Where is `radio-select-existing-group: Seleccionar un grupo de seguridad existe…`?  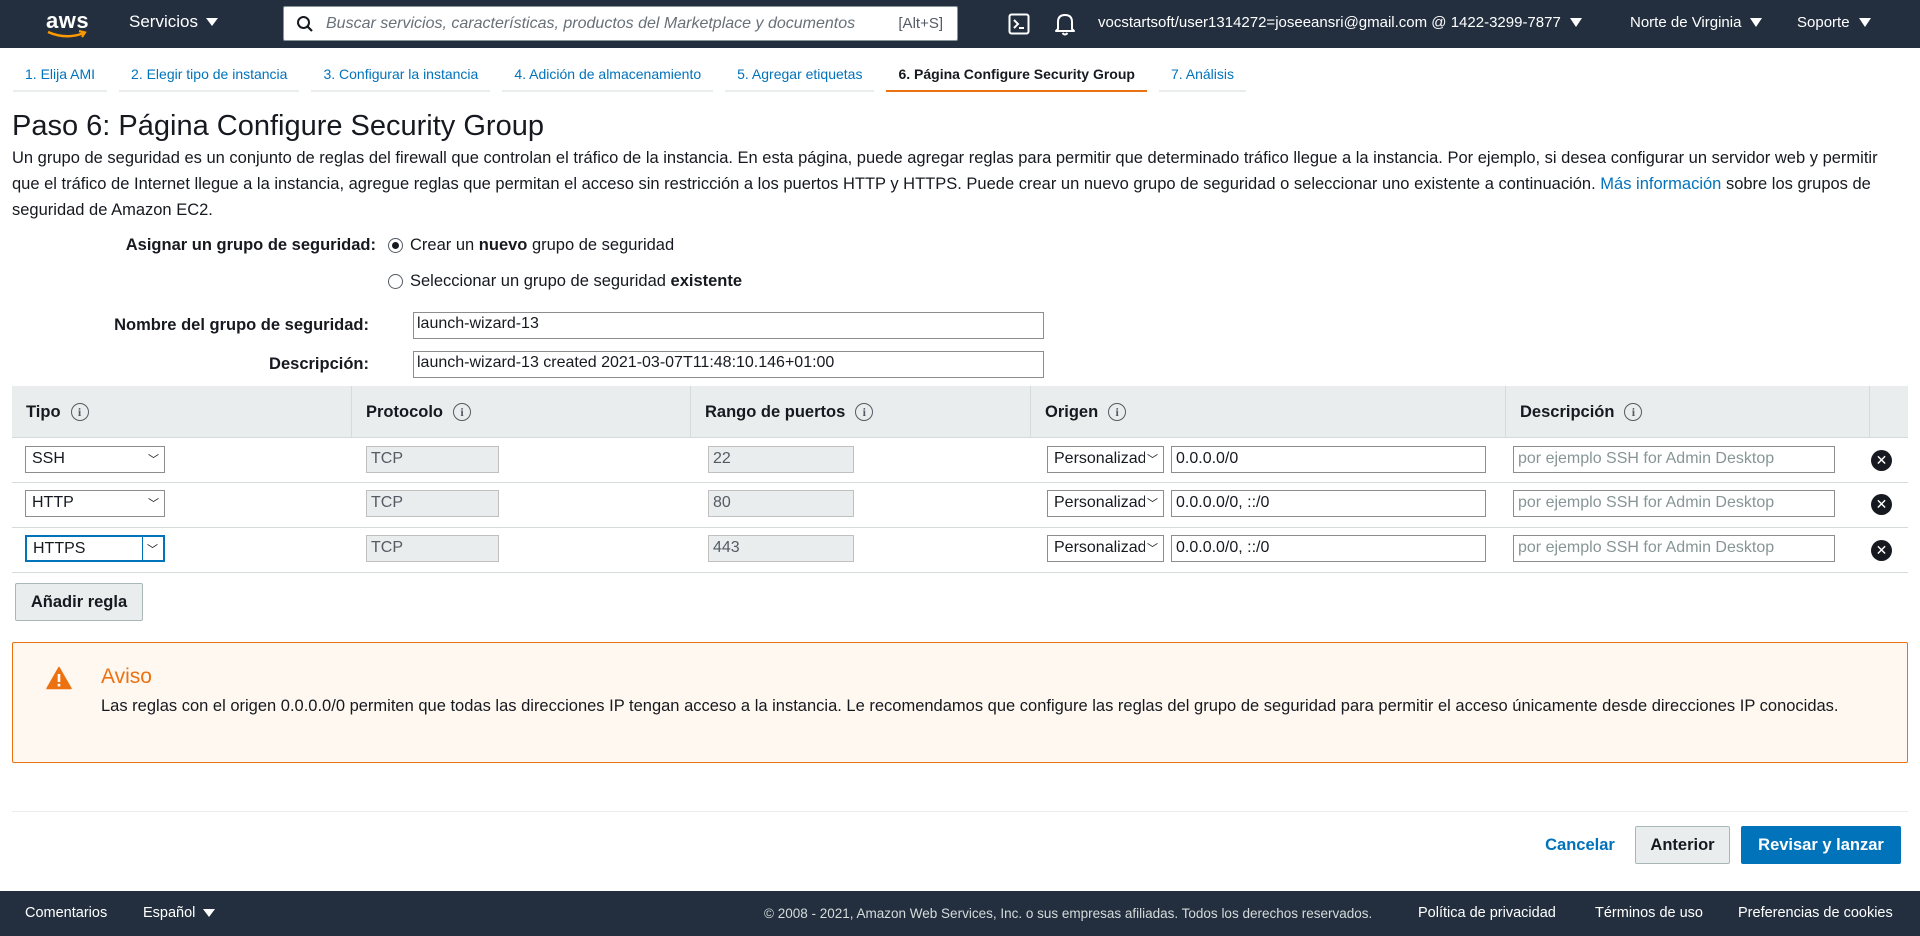 radio-select-existing-group: Seleccionar un grupo de seguridad existe… is located at coordinates (565, 281).